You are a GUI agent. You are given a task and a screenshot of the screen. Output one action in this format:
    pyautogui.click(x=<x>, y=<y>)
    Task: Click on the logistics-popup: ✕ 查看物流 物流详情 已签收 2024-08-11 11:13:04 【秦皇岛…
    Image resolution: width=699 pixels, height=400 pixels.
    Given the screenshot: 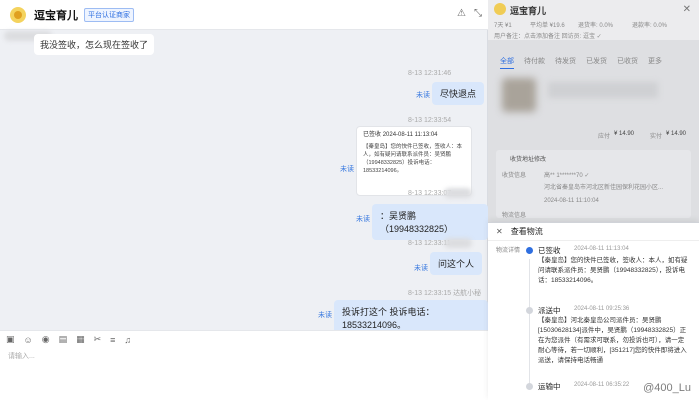 What is the action you would take?
    pyautogui.click(x=593, y=311)
    